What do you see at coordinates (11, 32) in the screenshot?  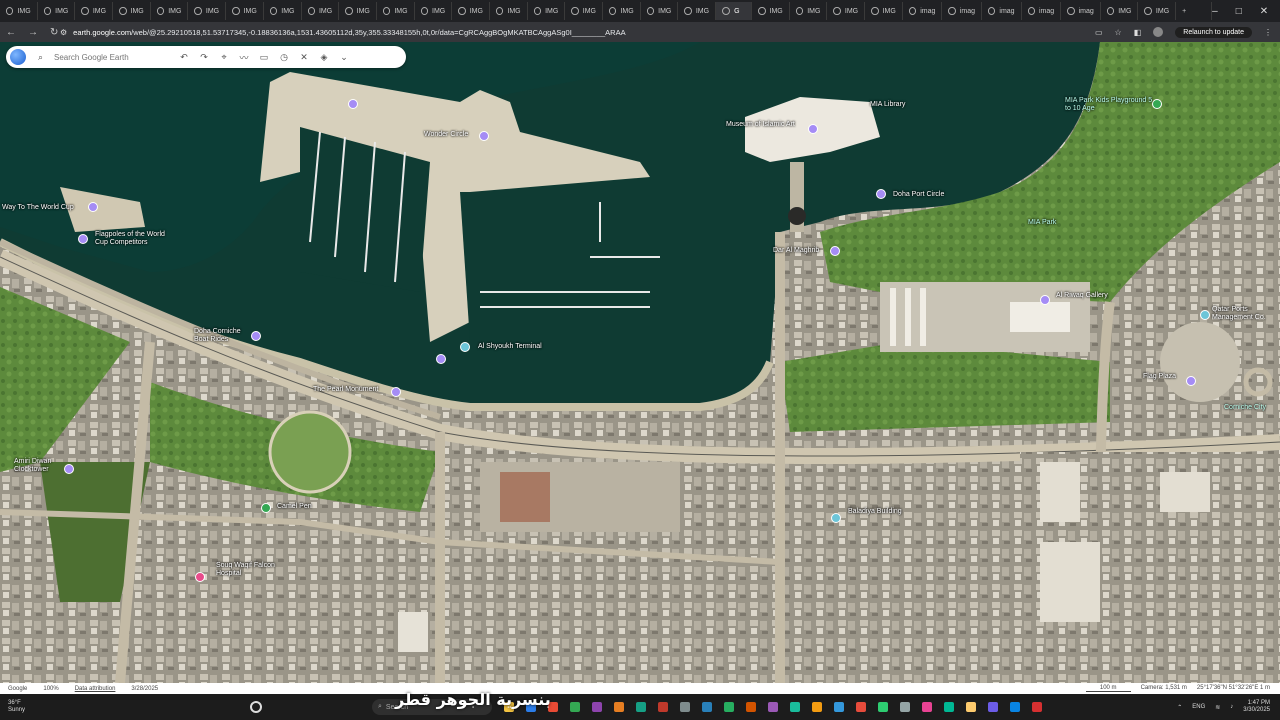 I see `back-icon: ←` at bounding box center [11, 32].